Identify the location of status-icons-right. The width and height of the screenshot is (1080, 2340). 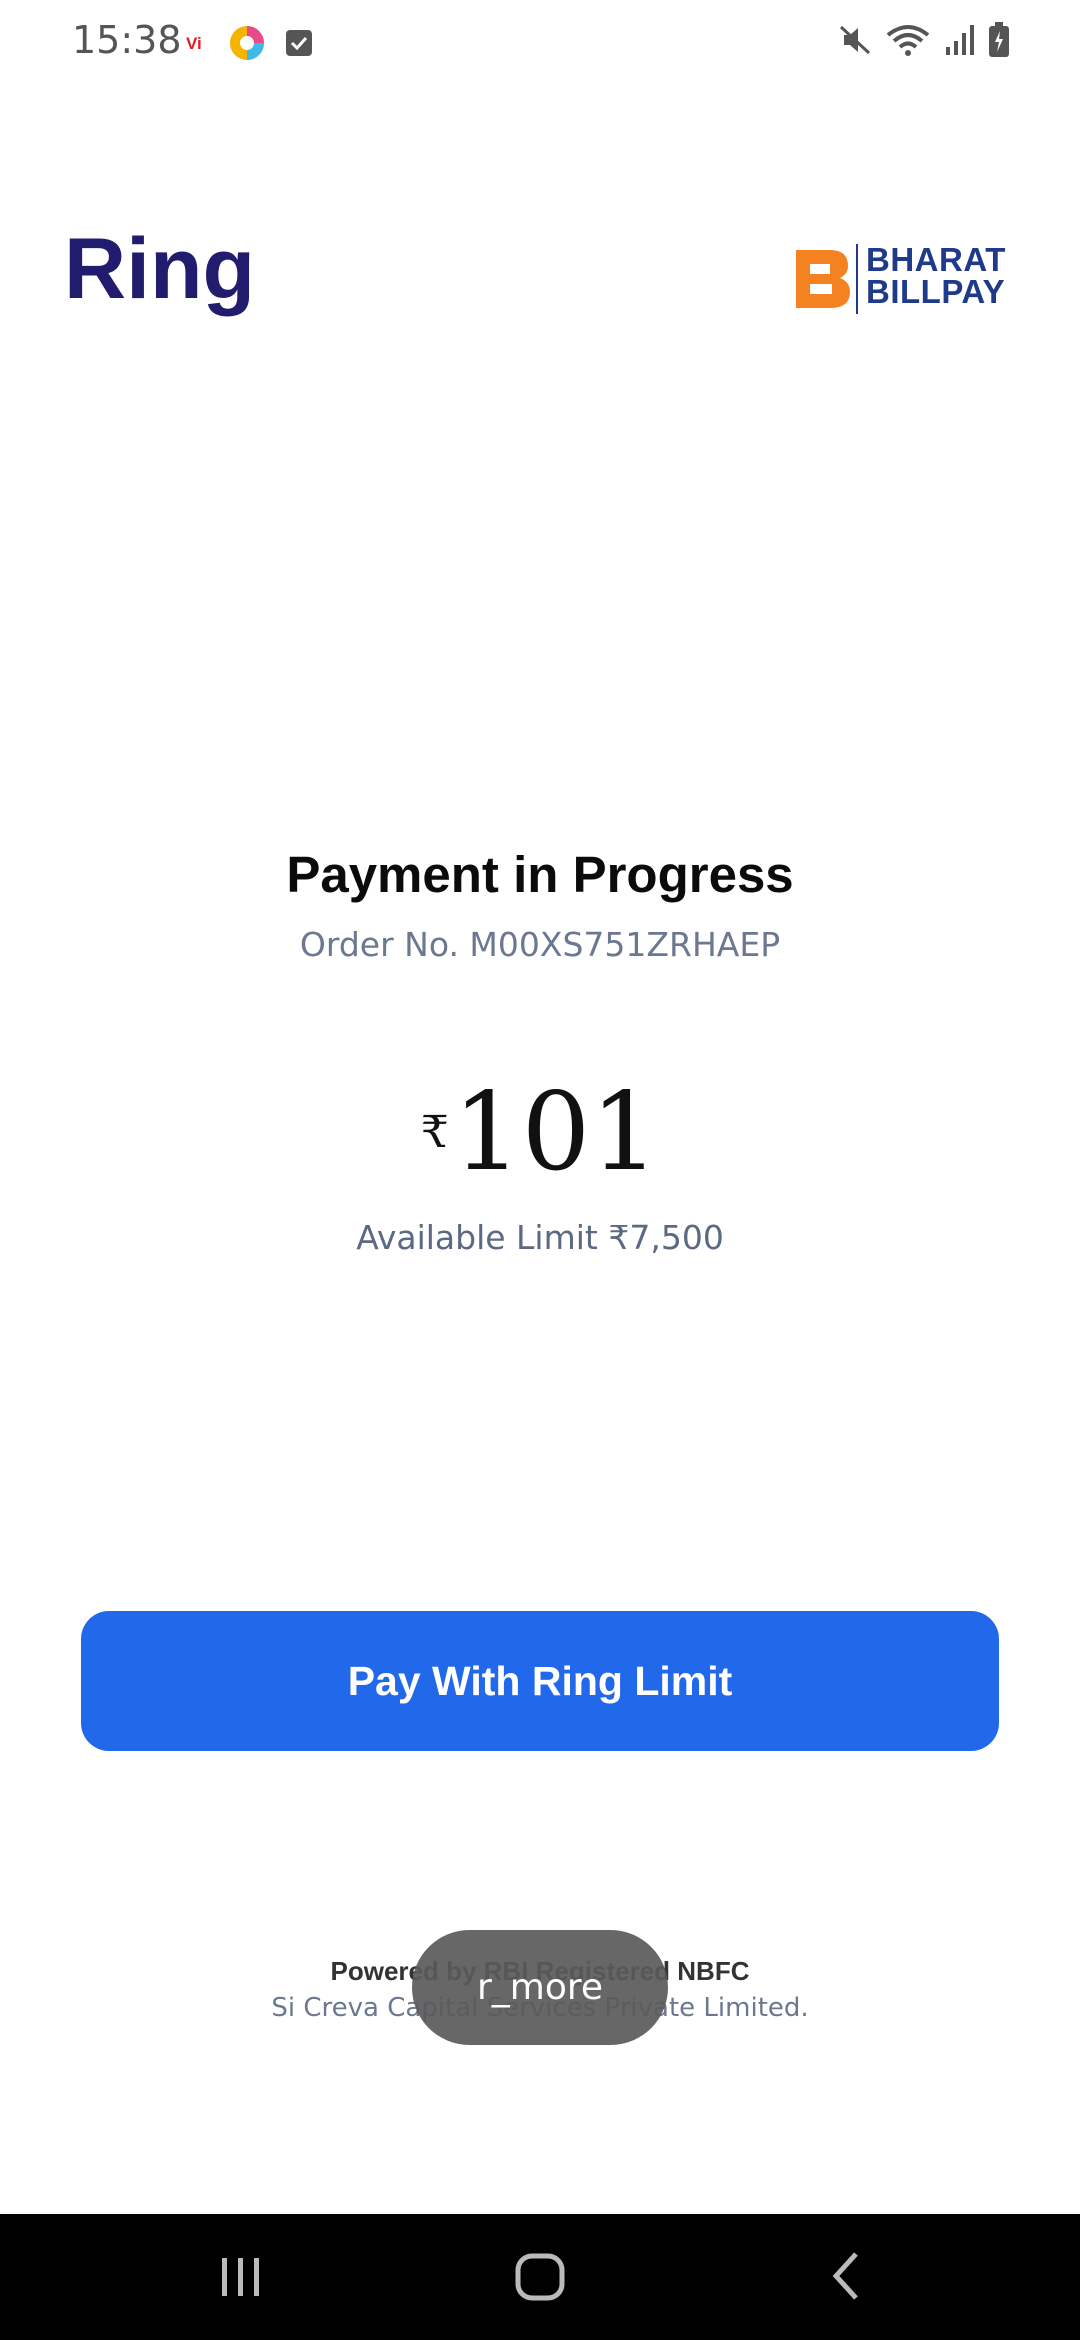
(924, 40).